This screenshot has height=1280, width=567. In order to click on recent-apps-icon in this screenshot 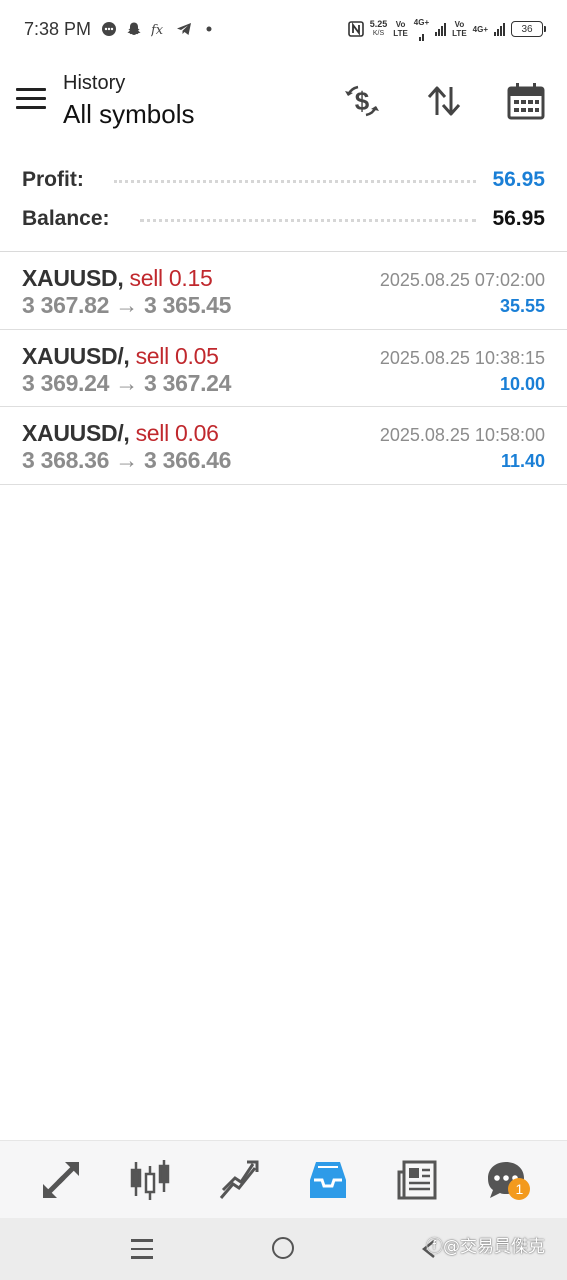, I will do `click(142, 1249)`.